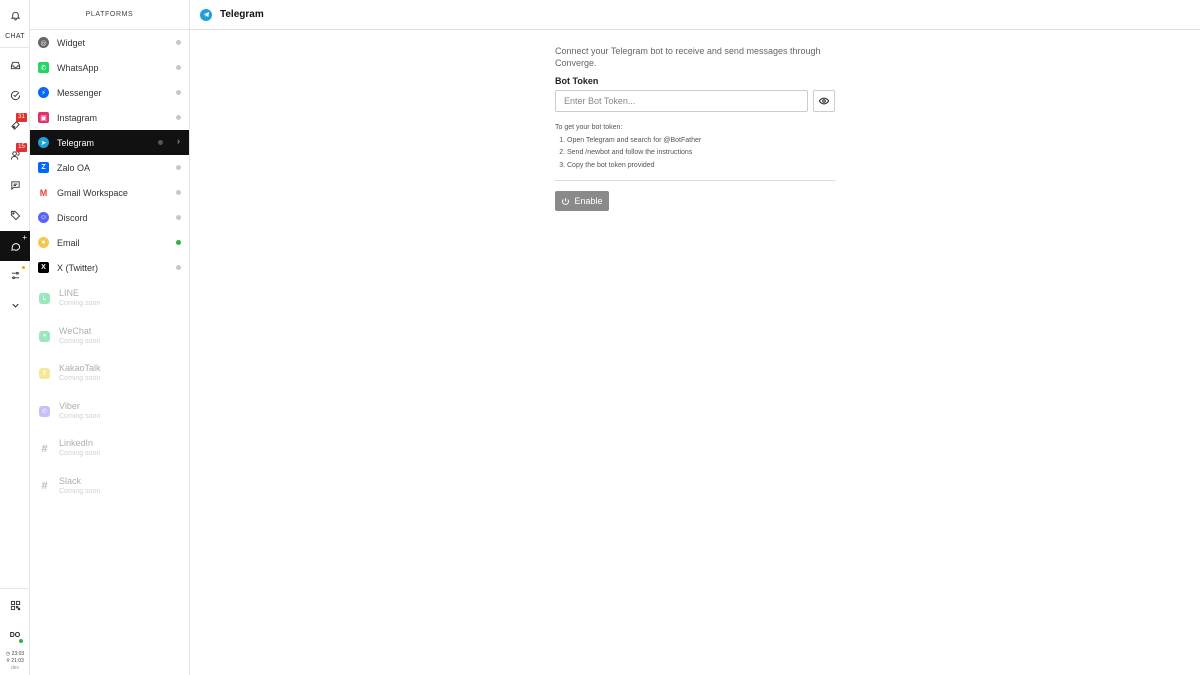 The image size is (1200, 675). Describe the element at coordinates (18, 654) in the screenshot. I see `time-first: 23:03` at that location.